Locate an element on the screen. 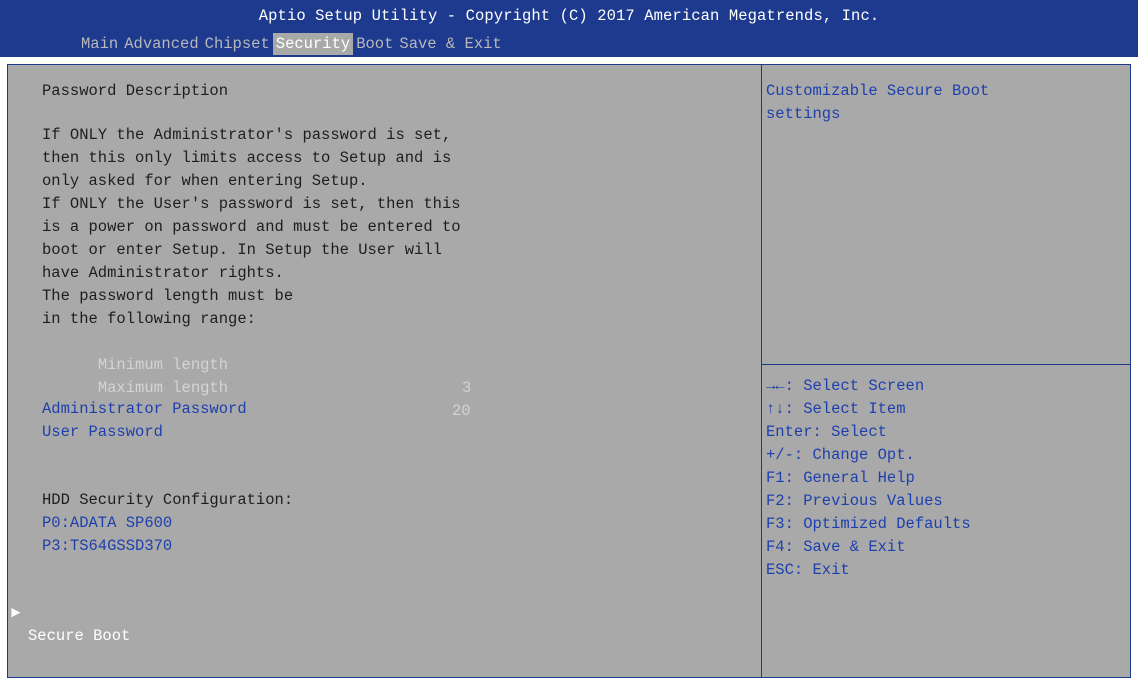  tab-advanced: Advanced is located at coordinates (161, 44).